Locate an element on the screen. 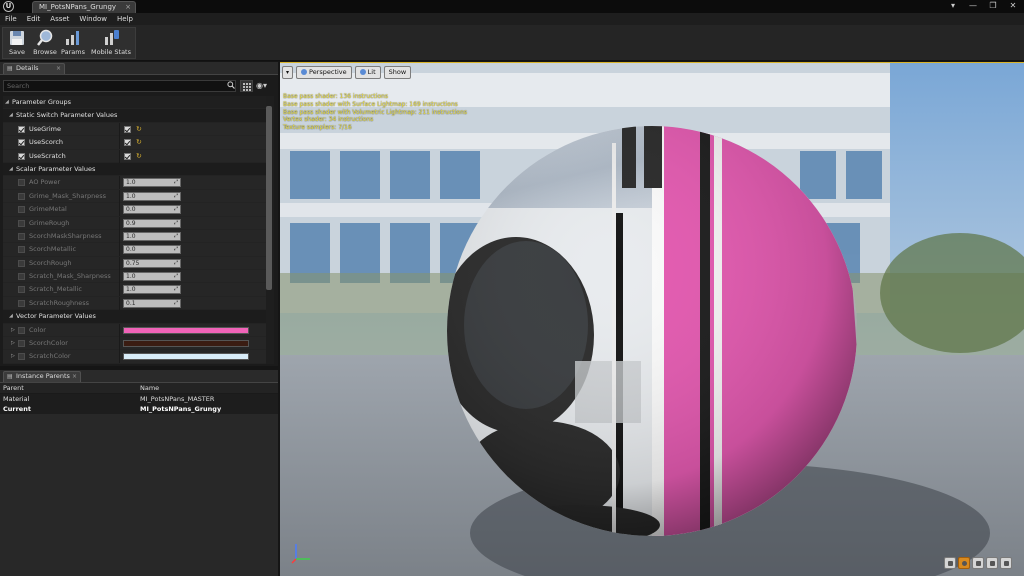 The image size is (1024, 576). save-button: Save is located at coordinates (17, 43).